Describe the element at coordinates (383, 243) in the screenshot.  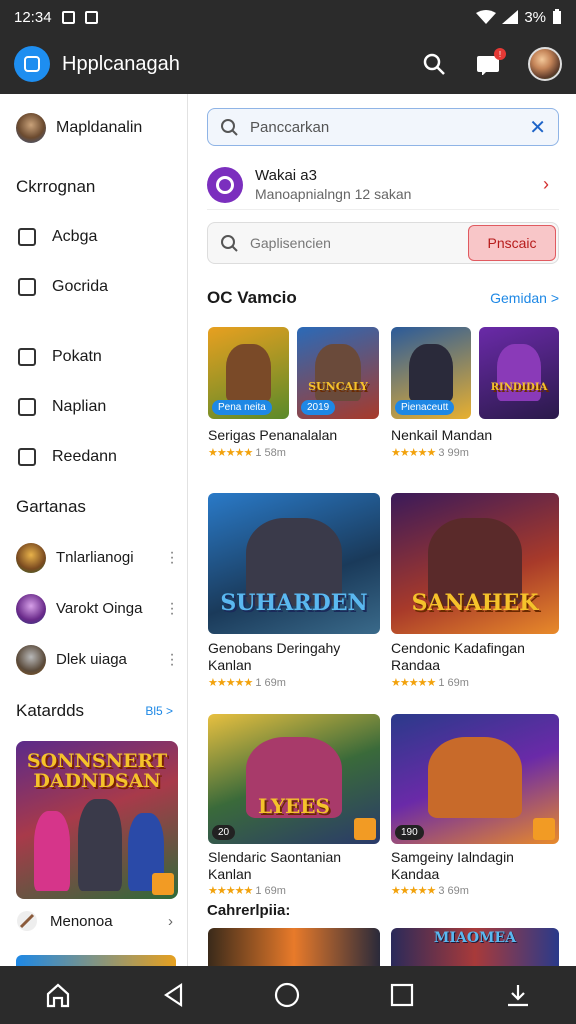
I see `secondary-search-field: Gaplisencien Pnscaic` at that location.